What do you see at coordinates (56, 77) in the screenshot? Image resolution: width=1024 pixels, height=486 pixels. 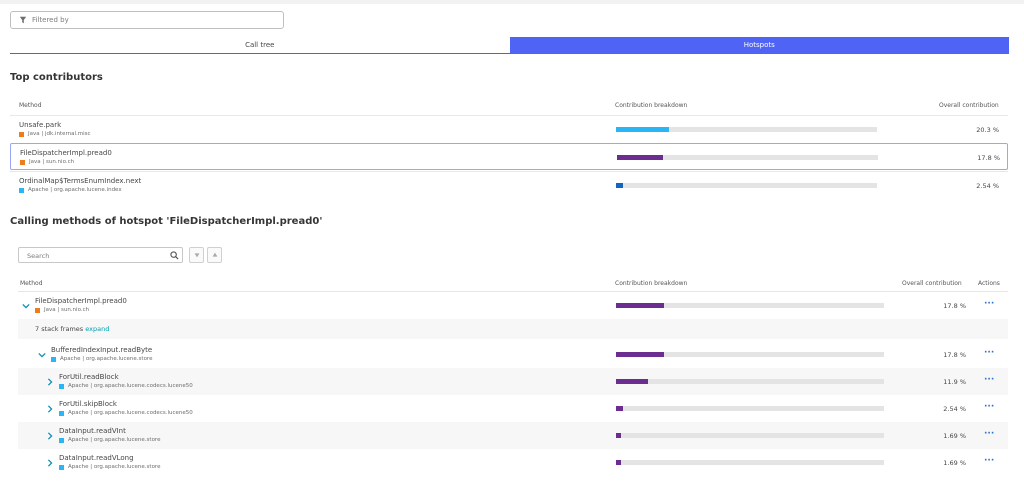 I see `top-contributors-title: Top contributors` at bounding box center [56, 77].